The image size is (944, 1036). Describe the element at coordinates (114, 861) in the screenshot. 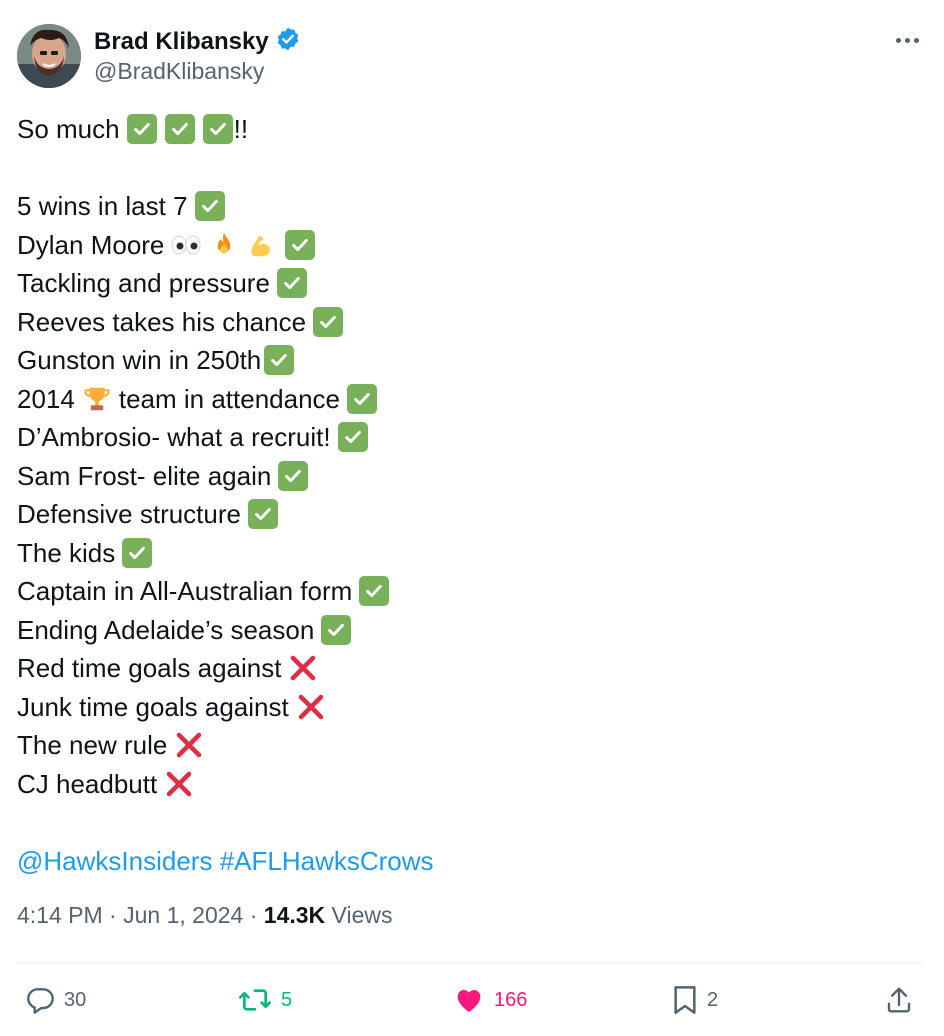

I see `mention-link: @HawksInsiders` at that location.